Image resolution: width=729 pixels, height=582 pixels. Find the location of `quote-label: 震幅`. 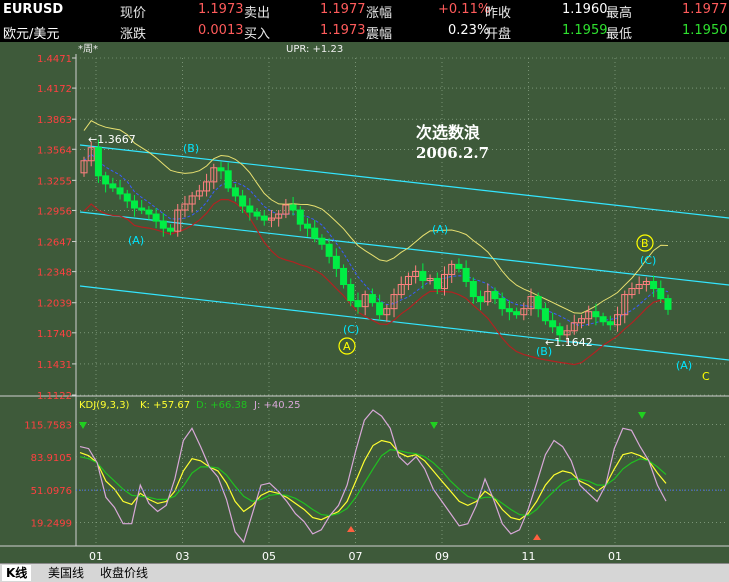

quote-label: 震幅 is located at coordinates (379, 34).